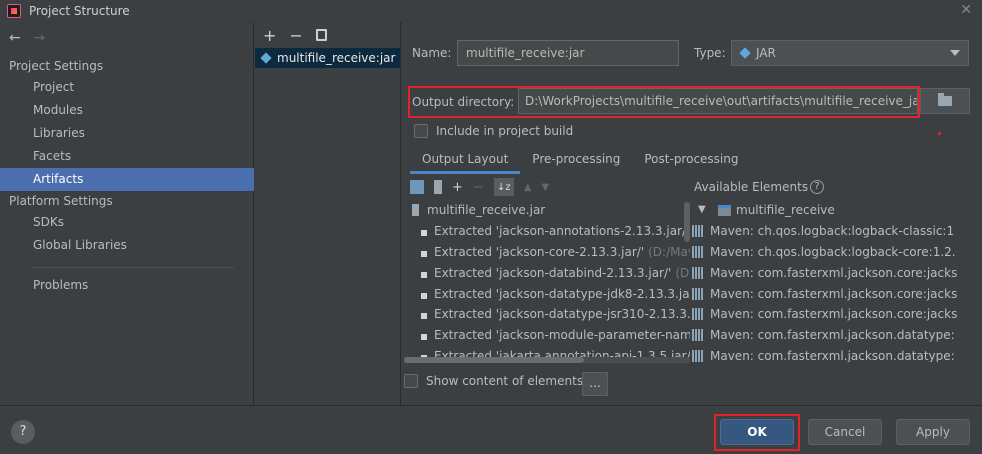  I want to click on scrollbar-thumb, so click(494, 360).